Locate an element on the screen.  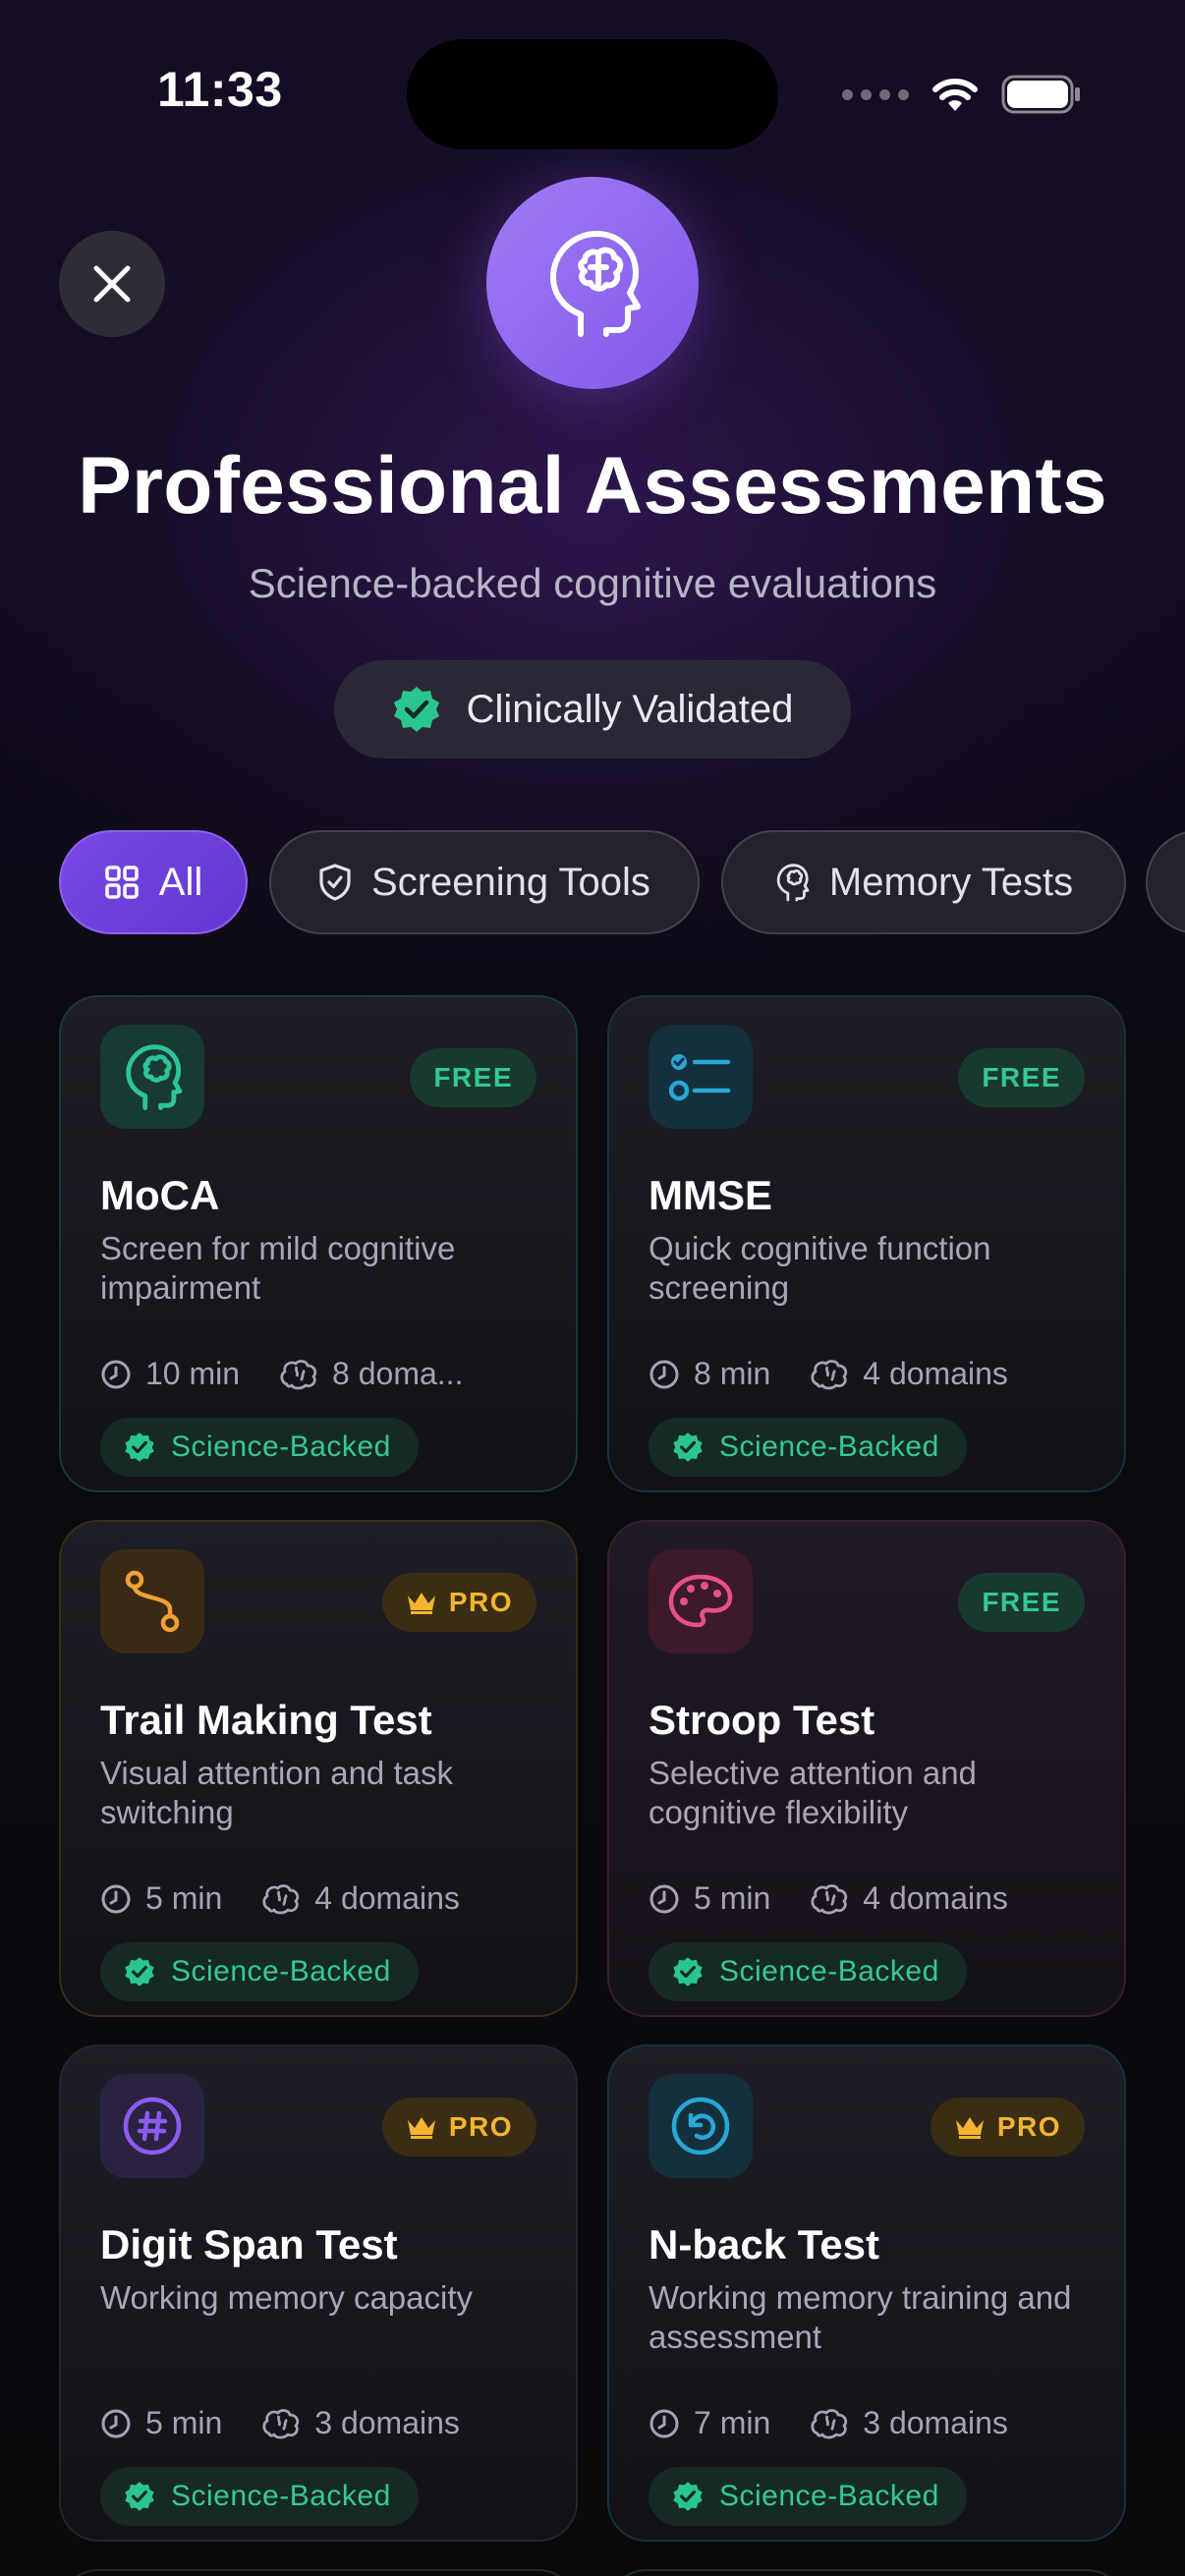
route-icon is located at coordinates (152, 1601).